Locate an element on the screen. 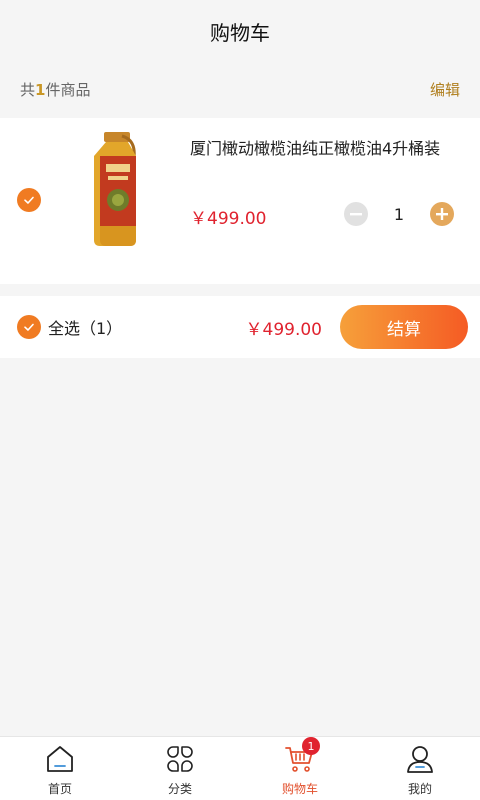 This screenshot has height=800, width=480. tab-home-label: 首页 is located at coordinates (59, 789).